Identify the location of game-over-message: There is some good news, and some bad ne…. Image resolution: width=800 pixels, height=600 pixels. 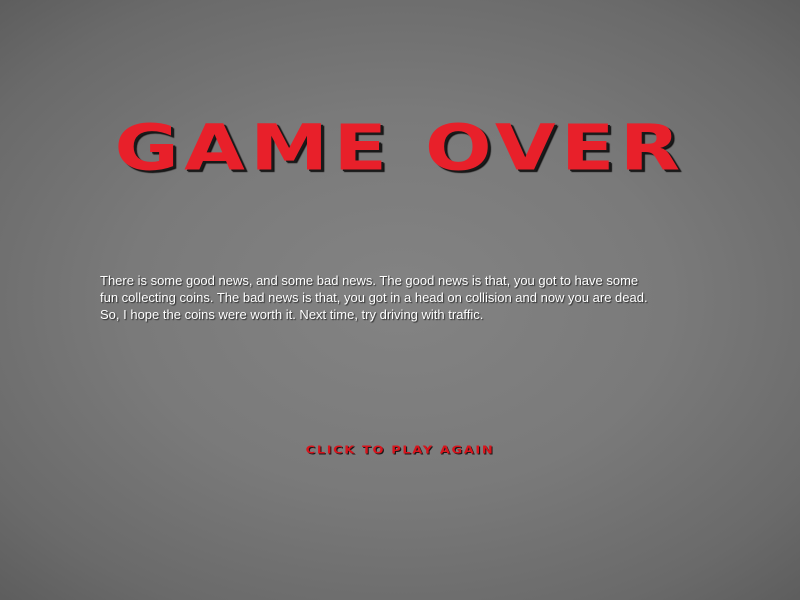
(374, 297).